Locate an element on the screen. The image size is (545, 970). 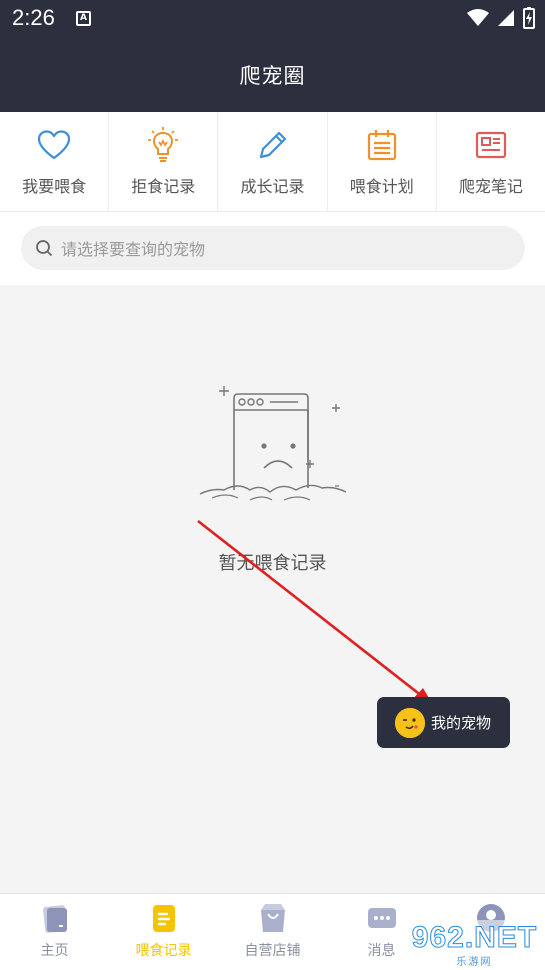
tab-store: 自营店铺 is located at coordinates (272, 932).